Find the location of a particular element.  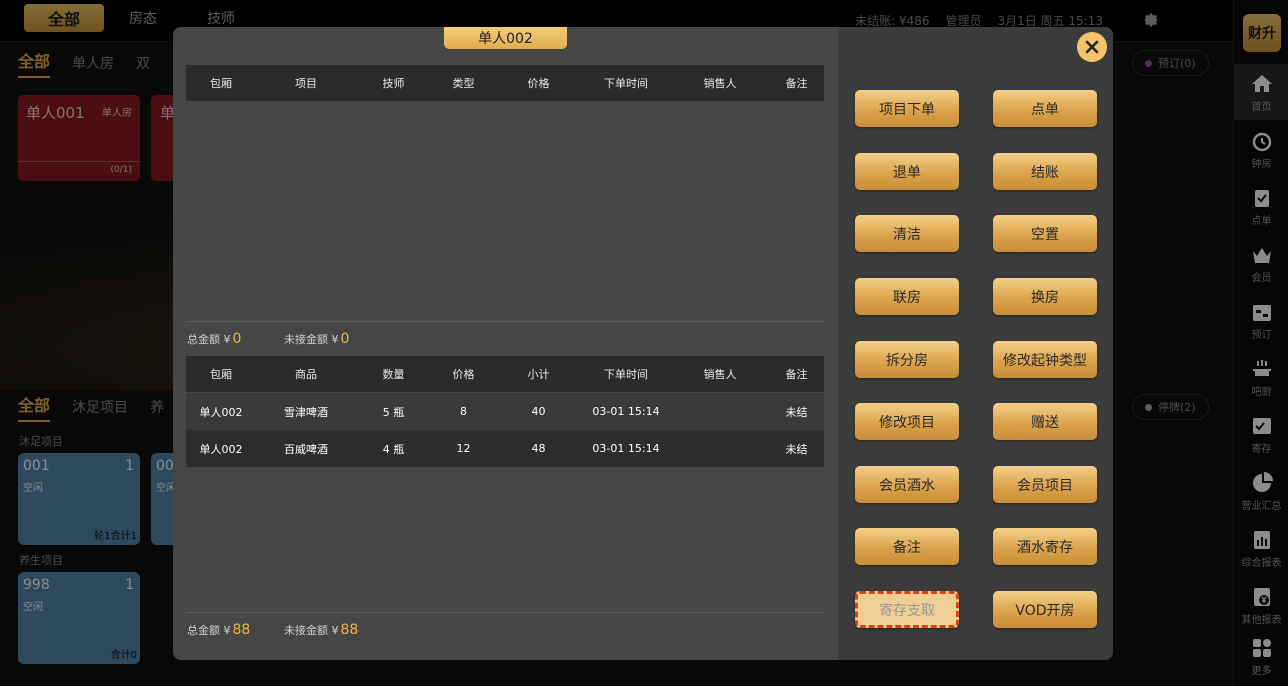

project-unpaid: 未接金额 ¥ 0 is located at coordinates (316, 339).